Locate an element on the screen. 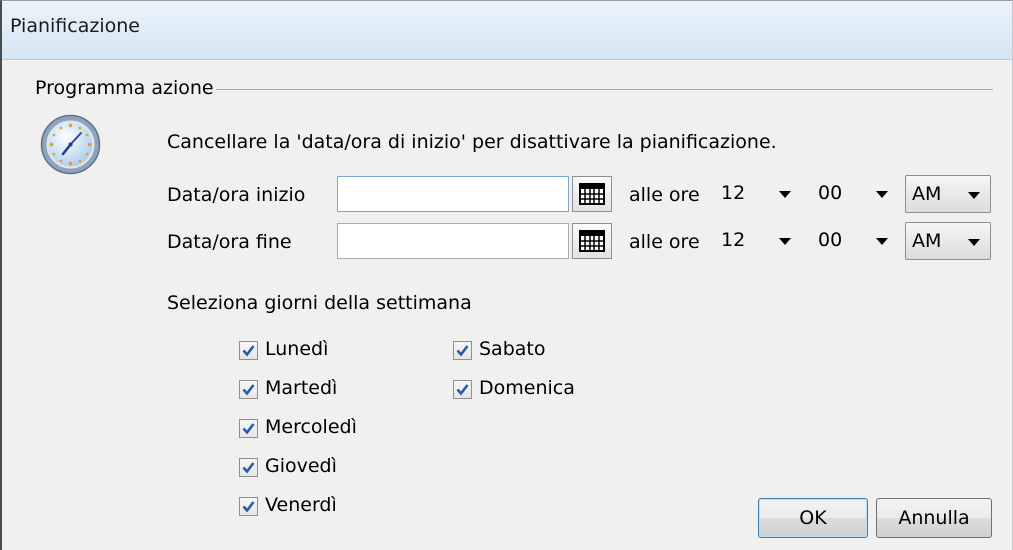  end-ampm-value: AM is located at coordinates (927, 241).